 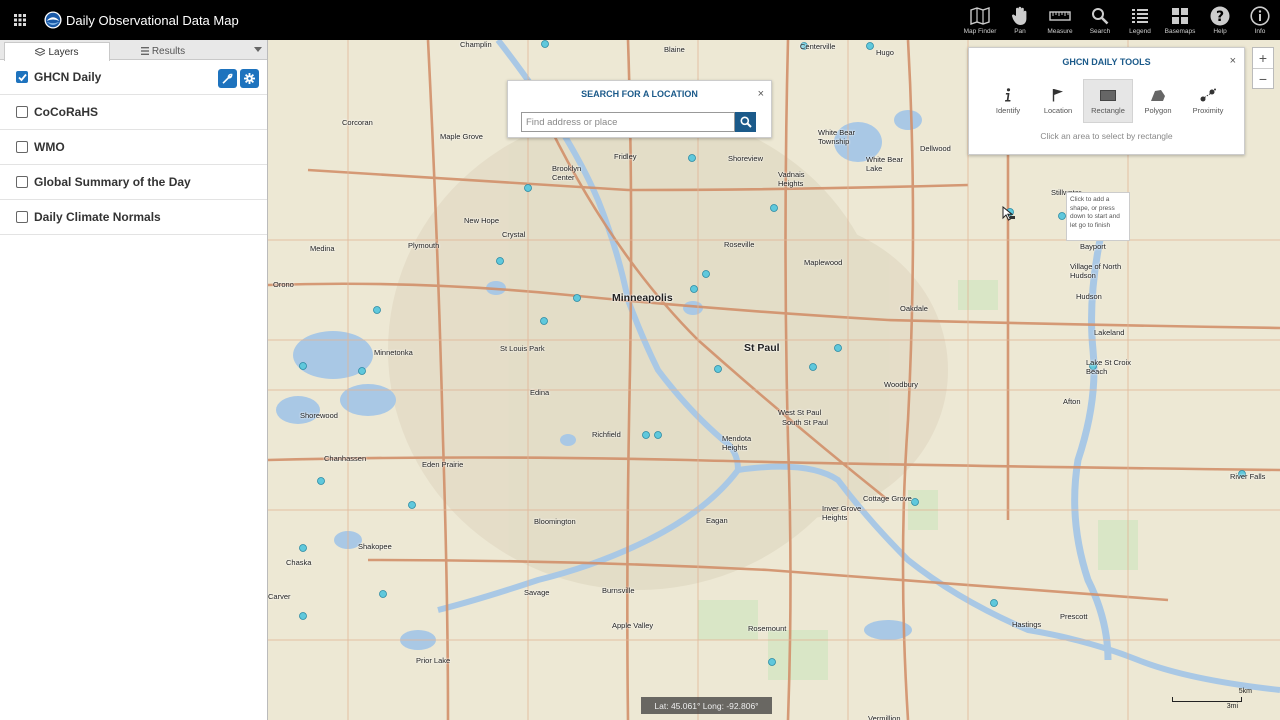 I want to click on tool-label: Measure, so click(x=1060, y=31).